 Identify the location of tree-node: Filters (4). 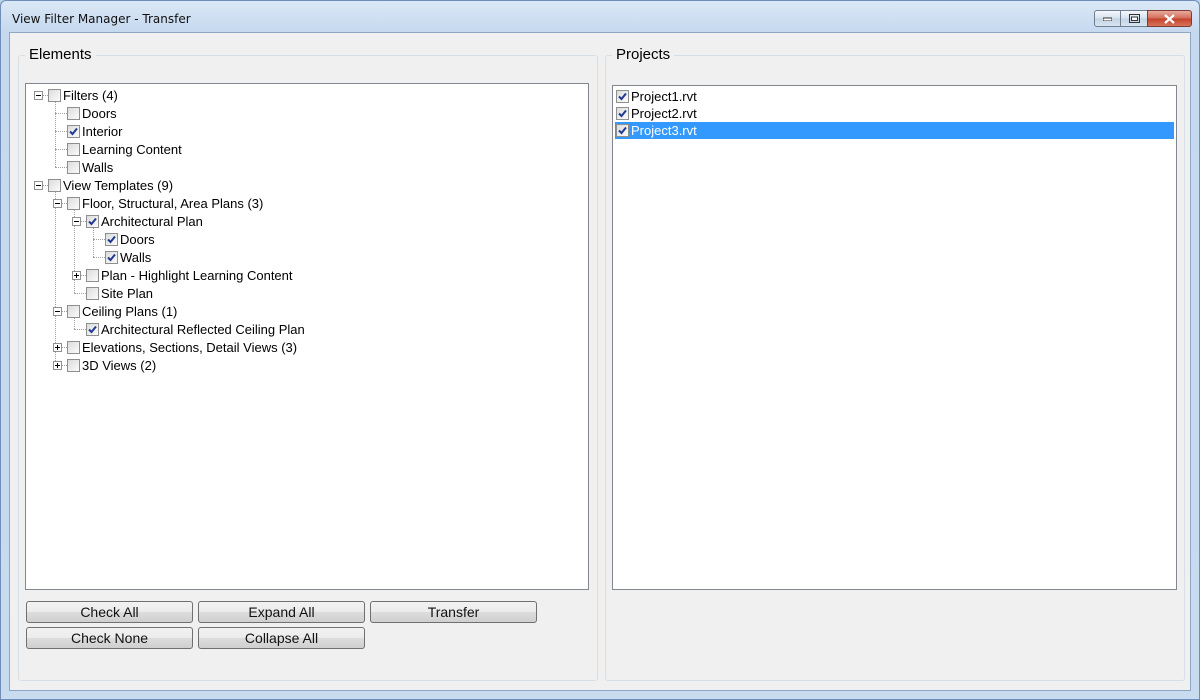
(83, 95).